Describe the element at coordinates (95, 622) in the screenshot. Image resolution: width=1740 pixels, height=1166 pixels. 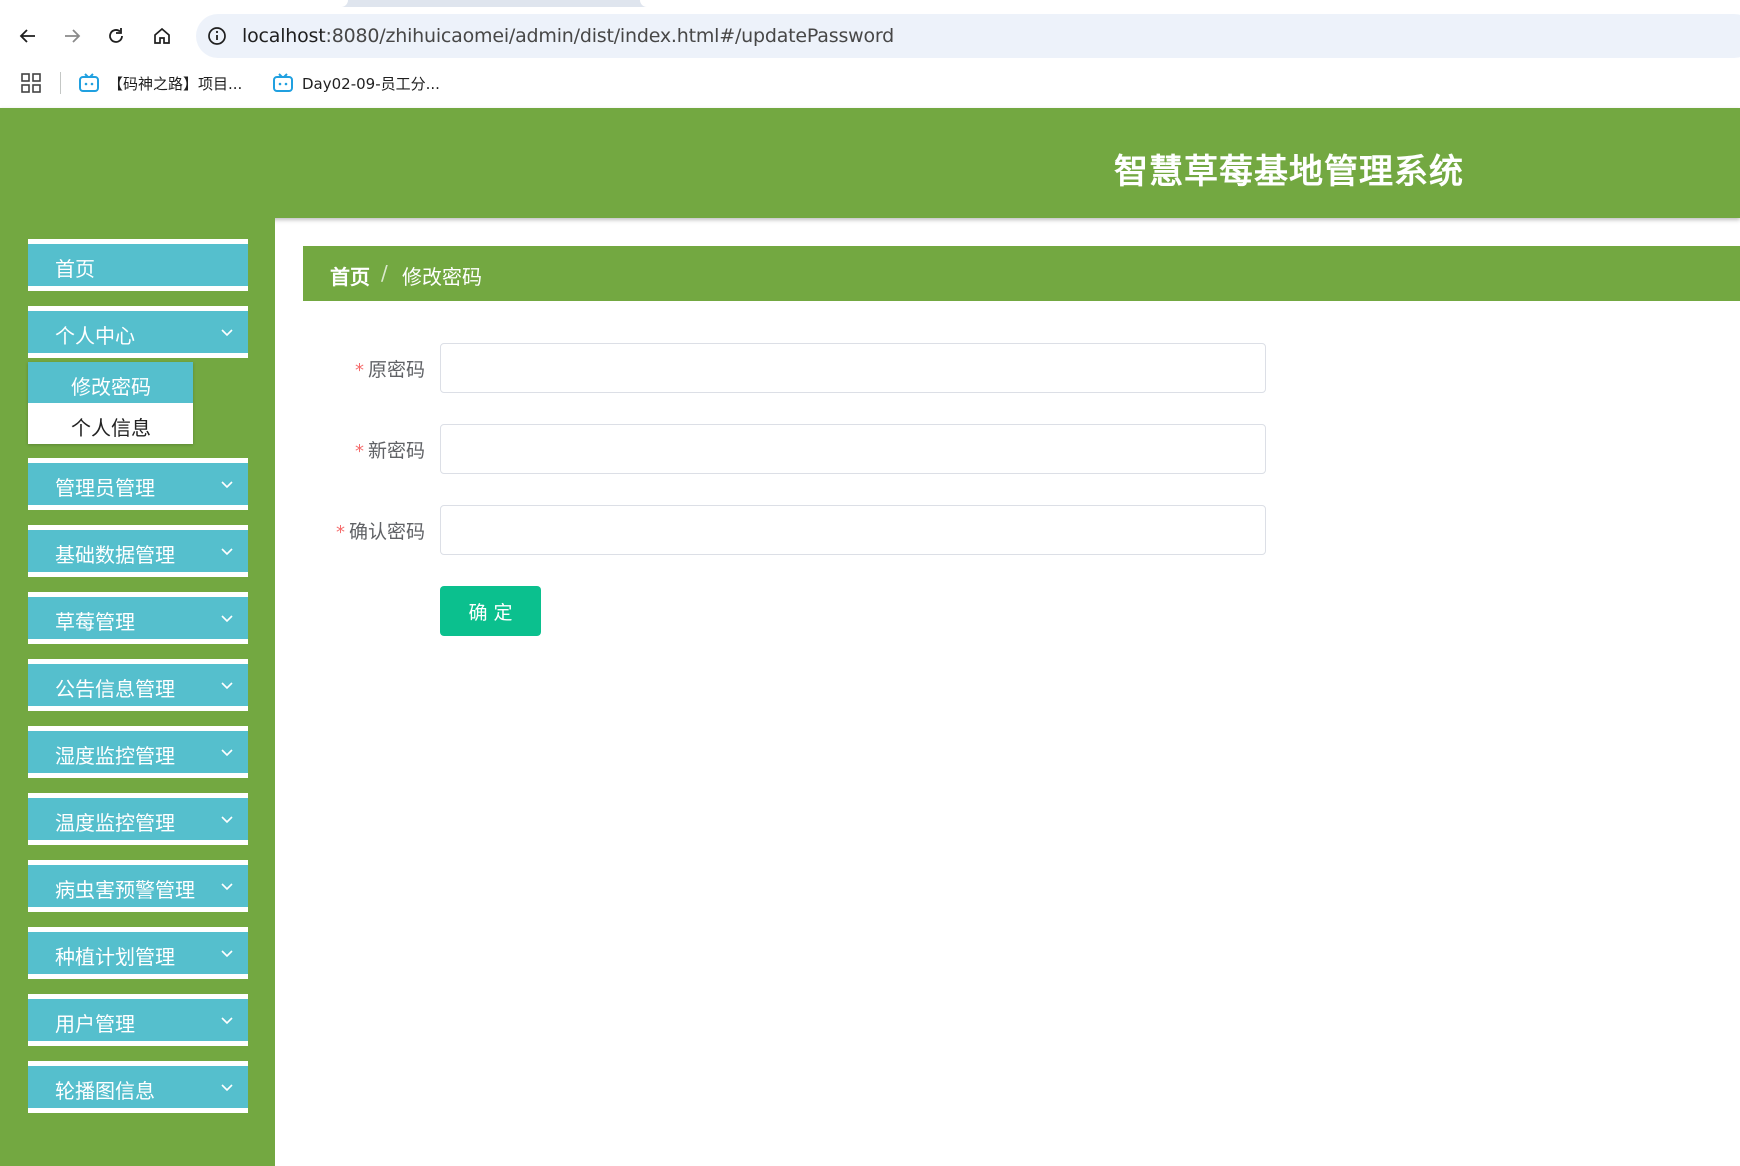
I see `sidebar-item-label: 草莓管理` at that location.